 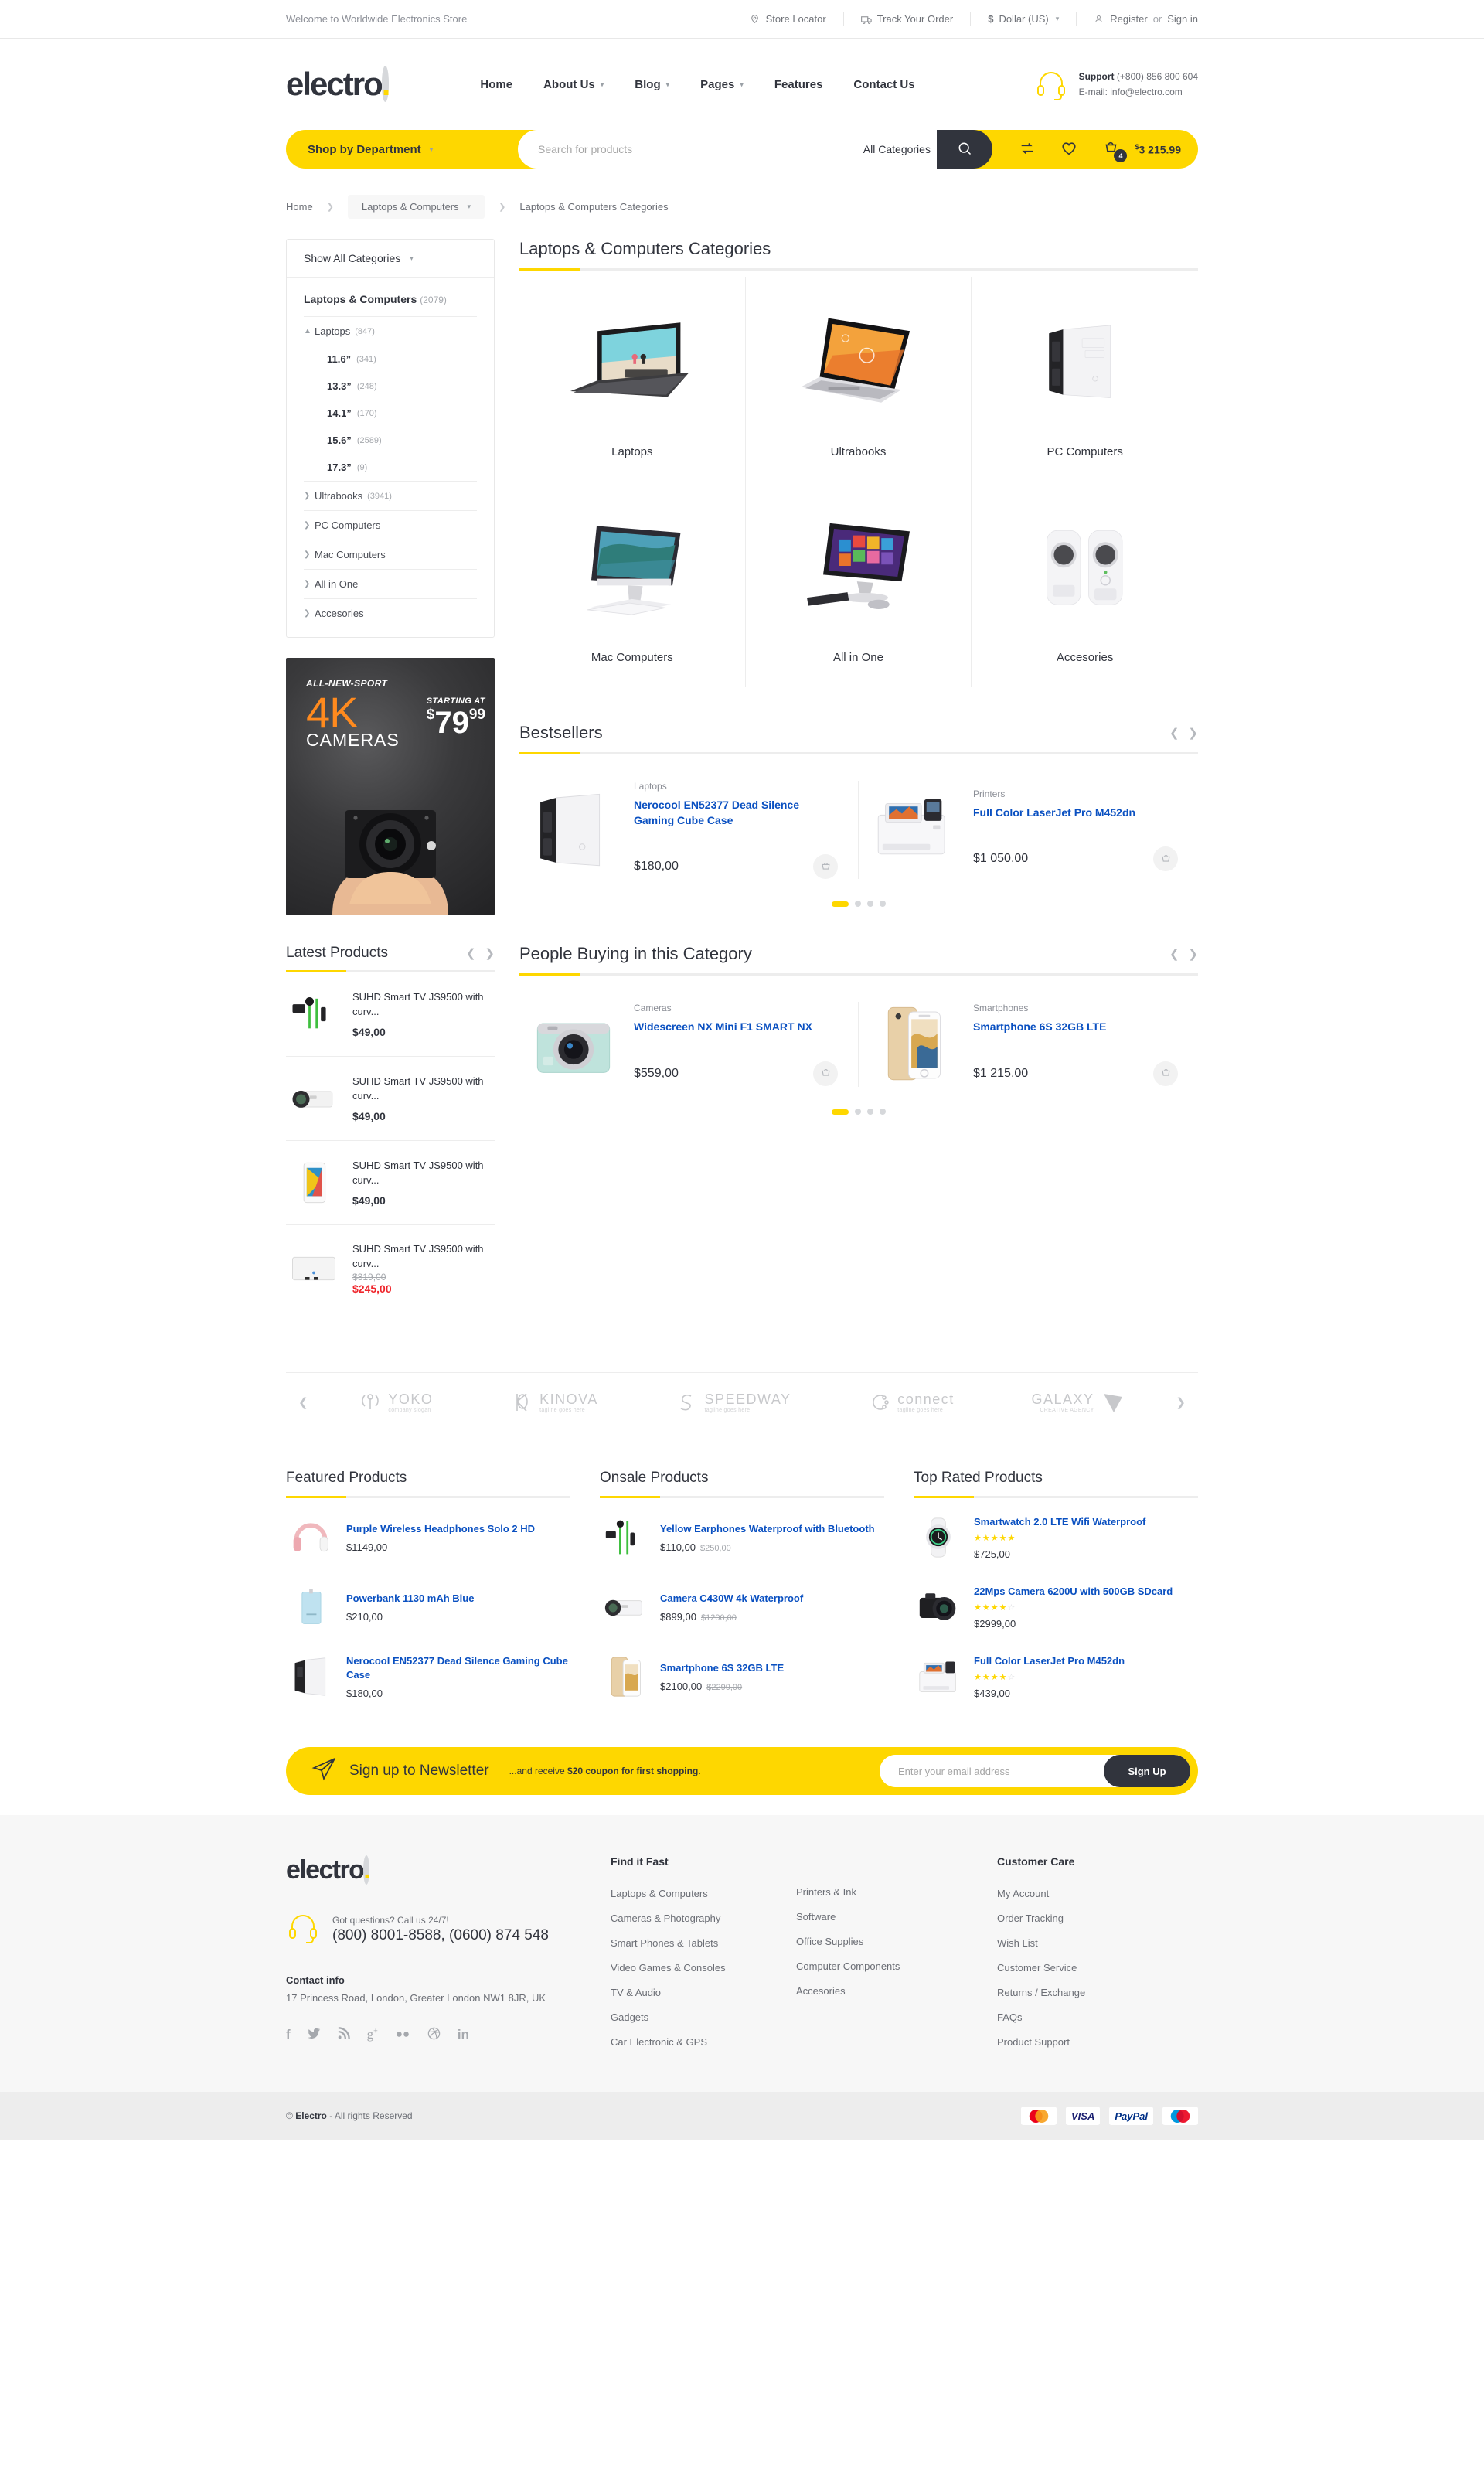 What do you see at coordinates (390, 386) in the screenshot?
I see `sidebar-subitem-13-3: 13.3” (248)` at bounding box center [390, 386].